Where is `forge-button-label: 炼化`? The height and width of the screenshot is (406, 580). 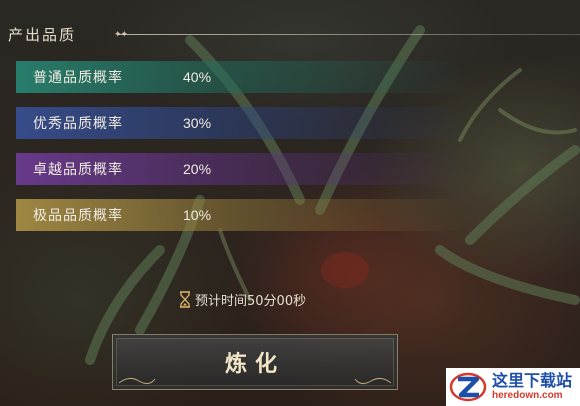 forge-button-label: 炼化 is located at coordinates (254, 364).